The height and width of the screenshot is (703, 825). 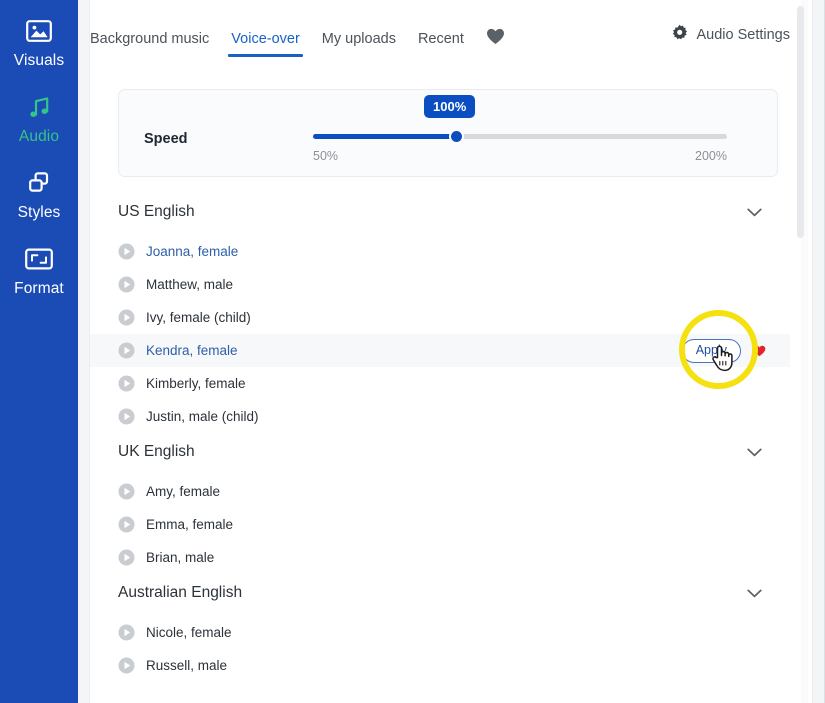 What do you see at coordinates (385, 136) in the screenshot?
I see `slider-fill` at bounding box center [385, 136].